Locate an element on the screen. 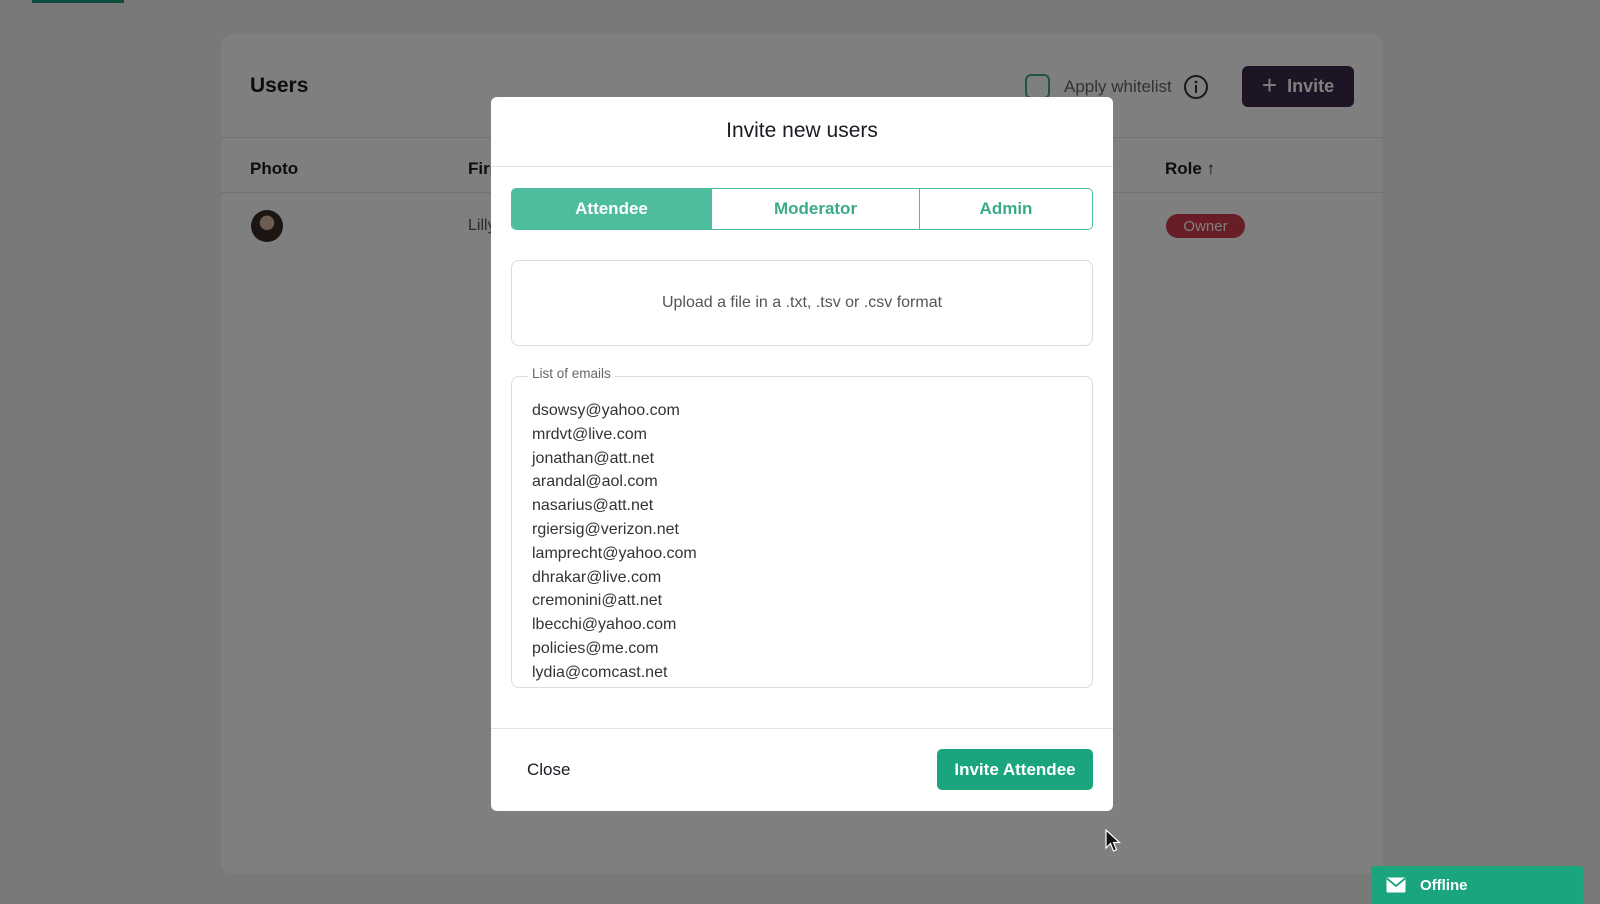  tab-admin: Admin is located at coordinates (1005, 209).